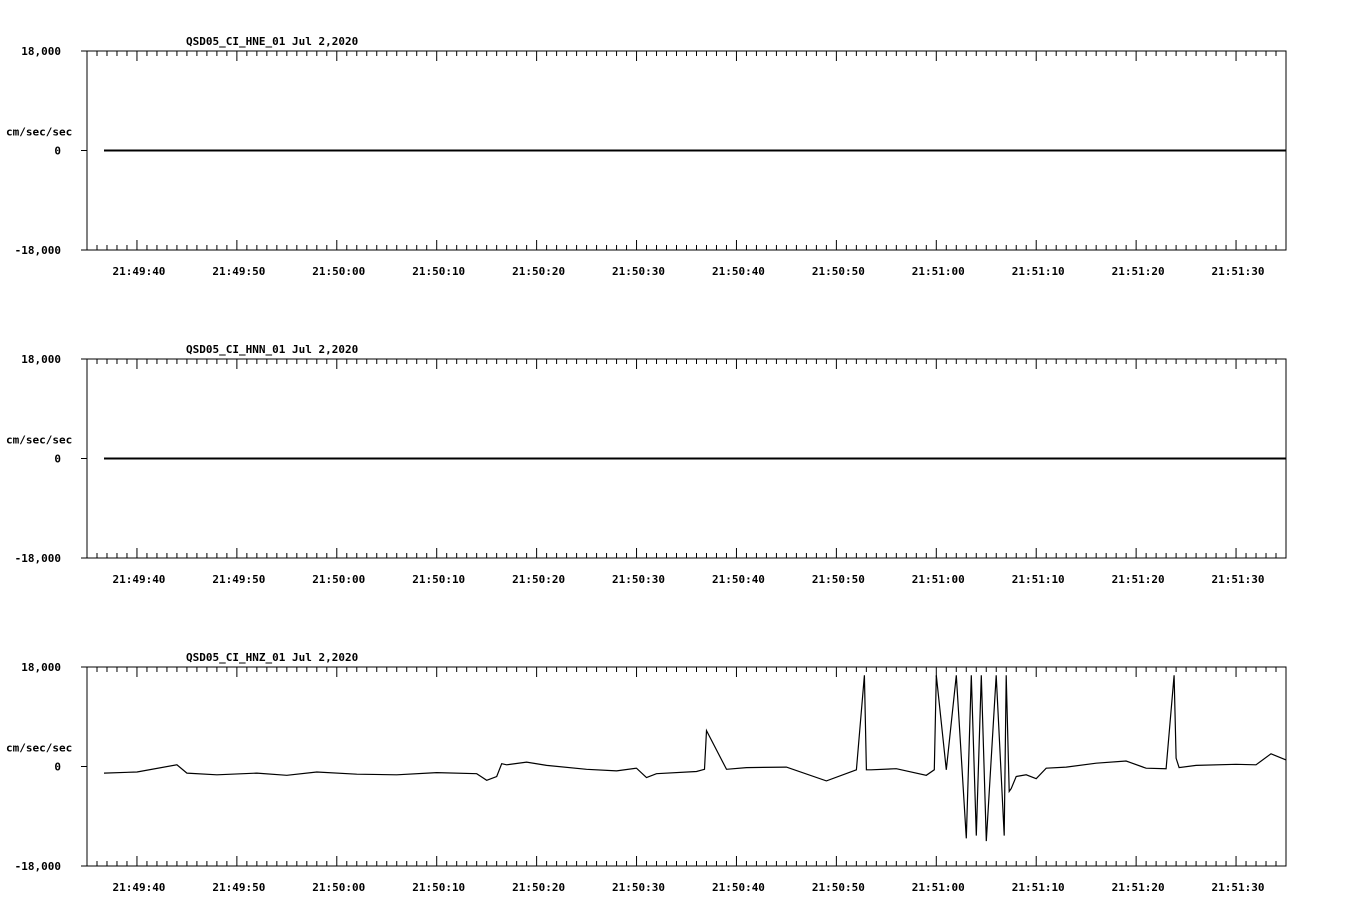 This screenshot has height=924, width=1358. What do you see at coordinates (272, 349) in the screenshot?
I see `chart-title: QSD05_CI_HNN_01 Jul 2,2020` at bounding box center [272, 349].